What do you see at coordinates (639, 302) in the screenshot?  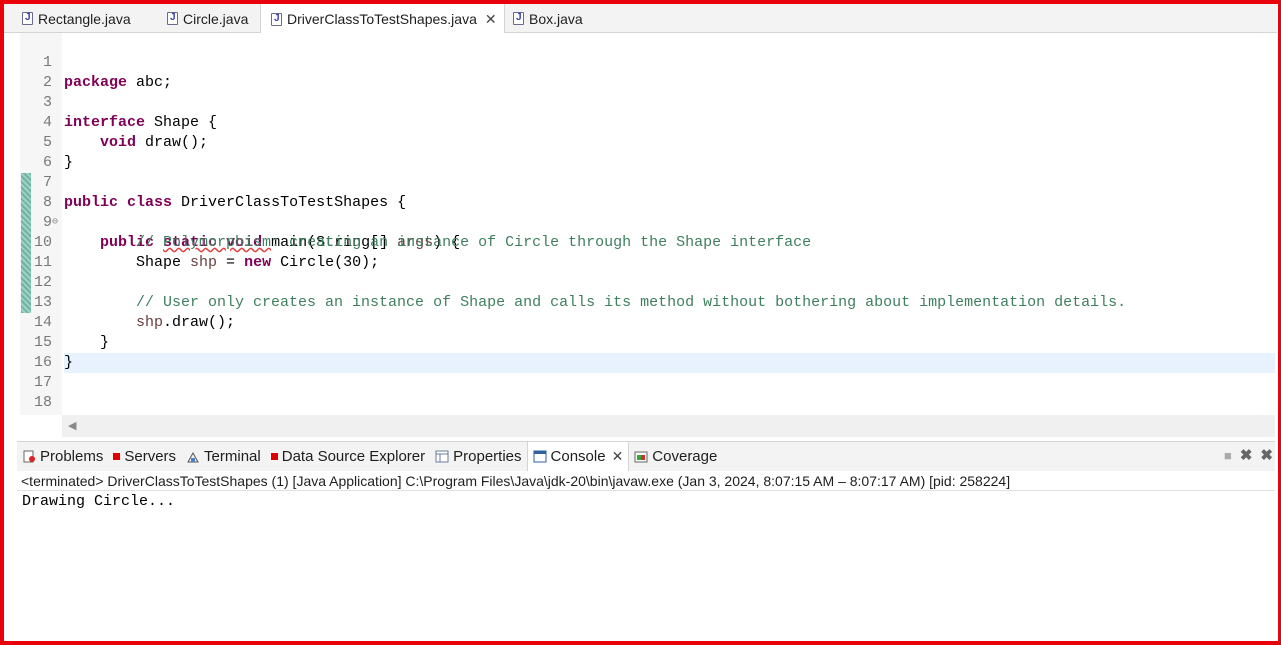 I see `code-line: 13 shp.draw();` at bounding box center [639, 302].